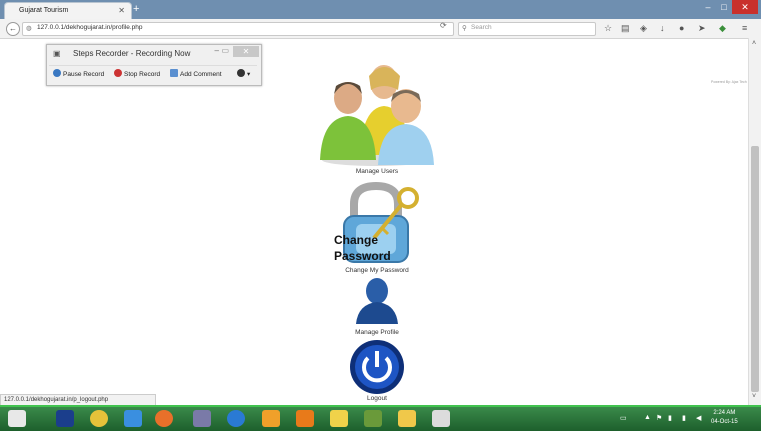  I want to click on pause-icon, so click(57, 73).